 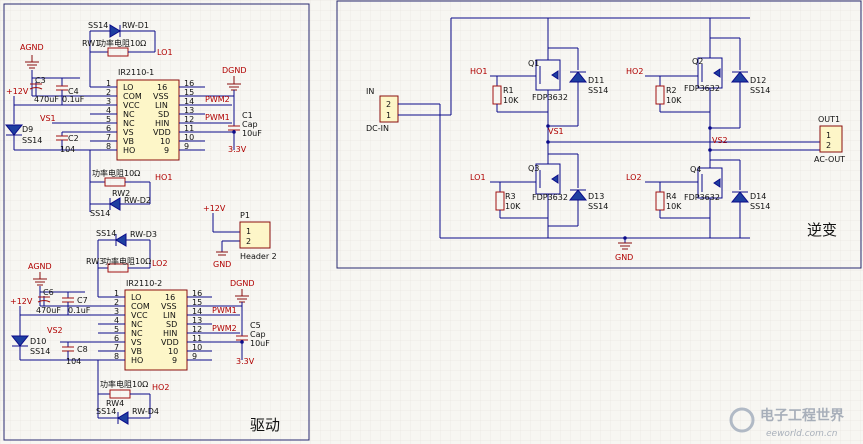 What do you see at coordinates (197, 329) in the screenshot?
I see `d2-rpin12-num: 12` at bounding box center [197, 329].